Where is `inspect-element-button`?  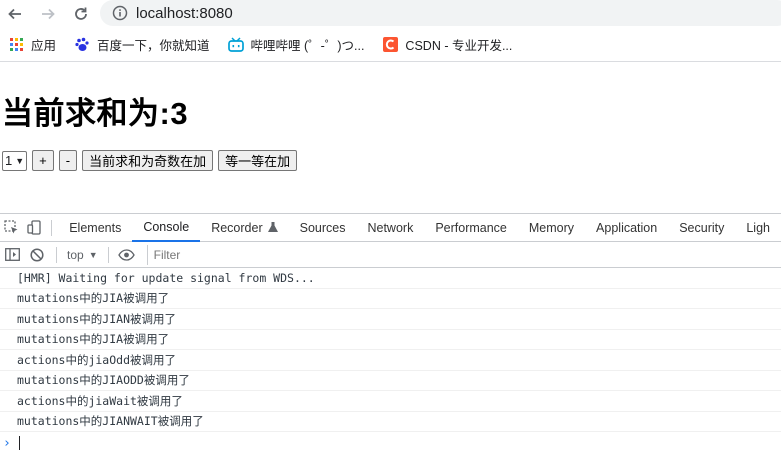
inspect-element-button is located at coordinates (11, 228).